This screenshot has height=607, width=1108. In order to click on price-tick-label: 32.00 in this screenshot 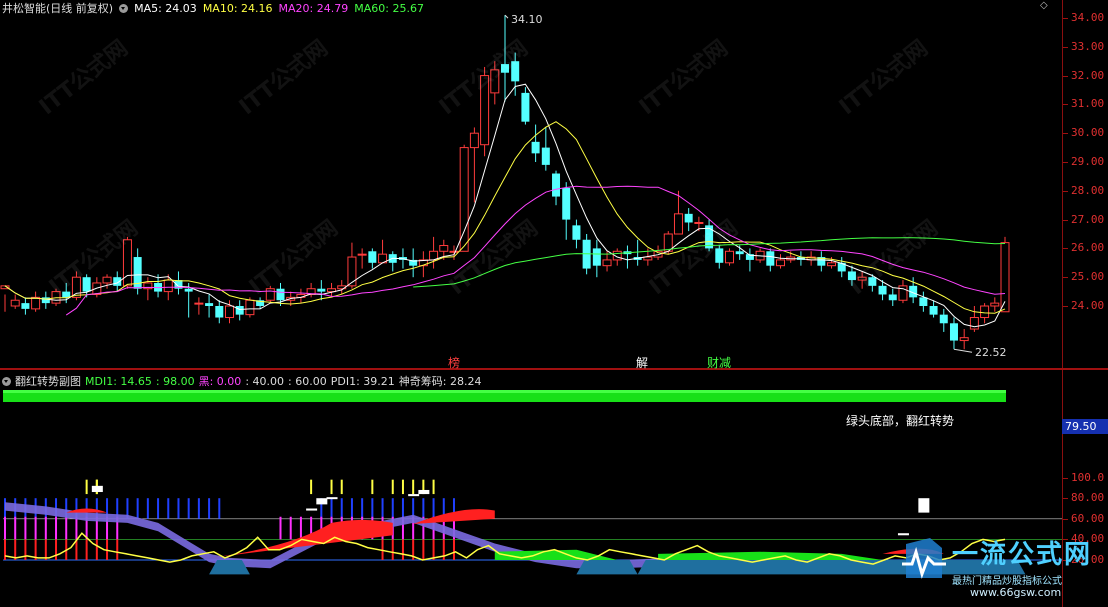, I will do `click(1088, 75)`.